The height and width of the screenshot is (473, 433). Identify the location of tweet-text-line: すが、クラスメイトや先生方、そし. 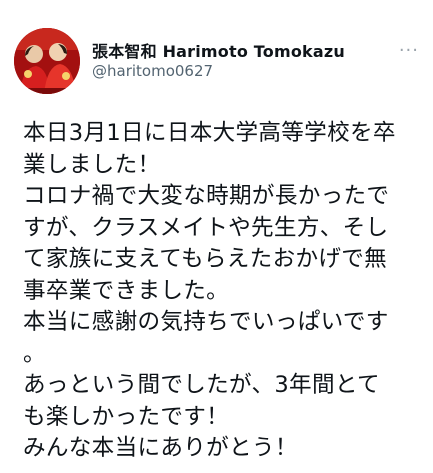
(206, 227).